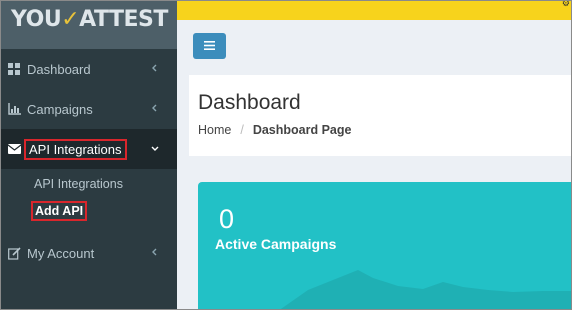  What do you see at coordinates (374, 10) in the screenshot?
I see `top-navbar: ⚙` at bounding box center [374, 10].